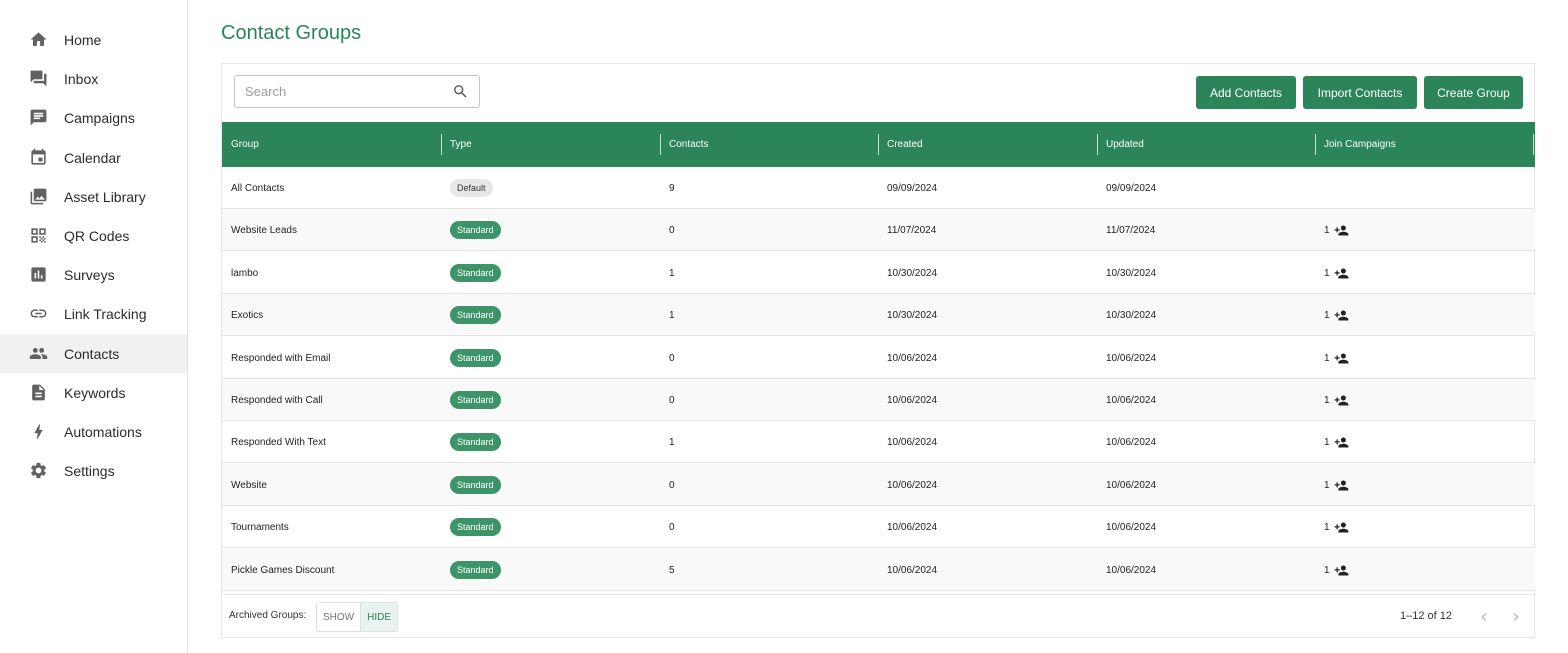  What do you see at coordinates (38, 40) in the screenshot?
I see `home-icon` at bounding box center [38, 40].